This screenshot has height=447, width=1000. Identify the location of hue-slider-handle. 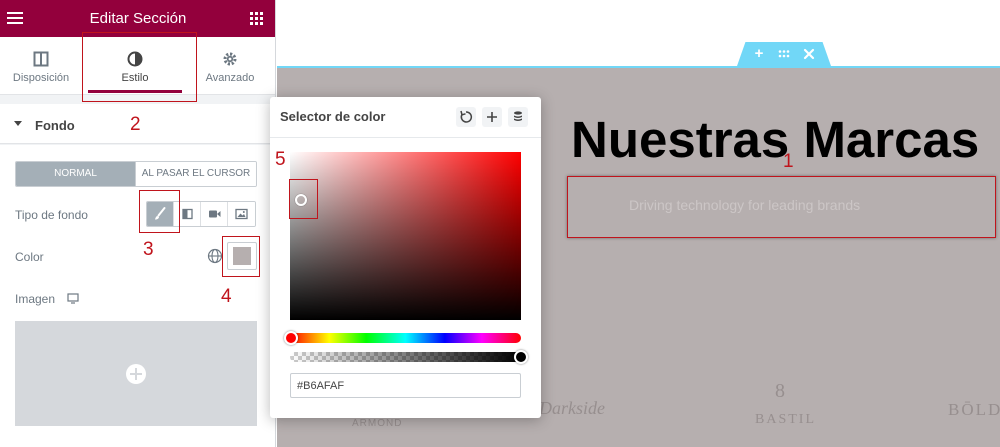
(291, 338).